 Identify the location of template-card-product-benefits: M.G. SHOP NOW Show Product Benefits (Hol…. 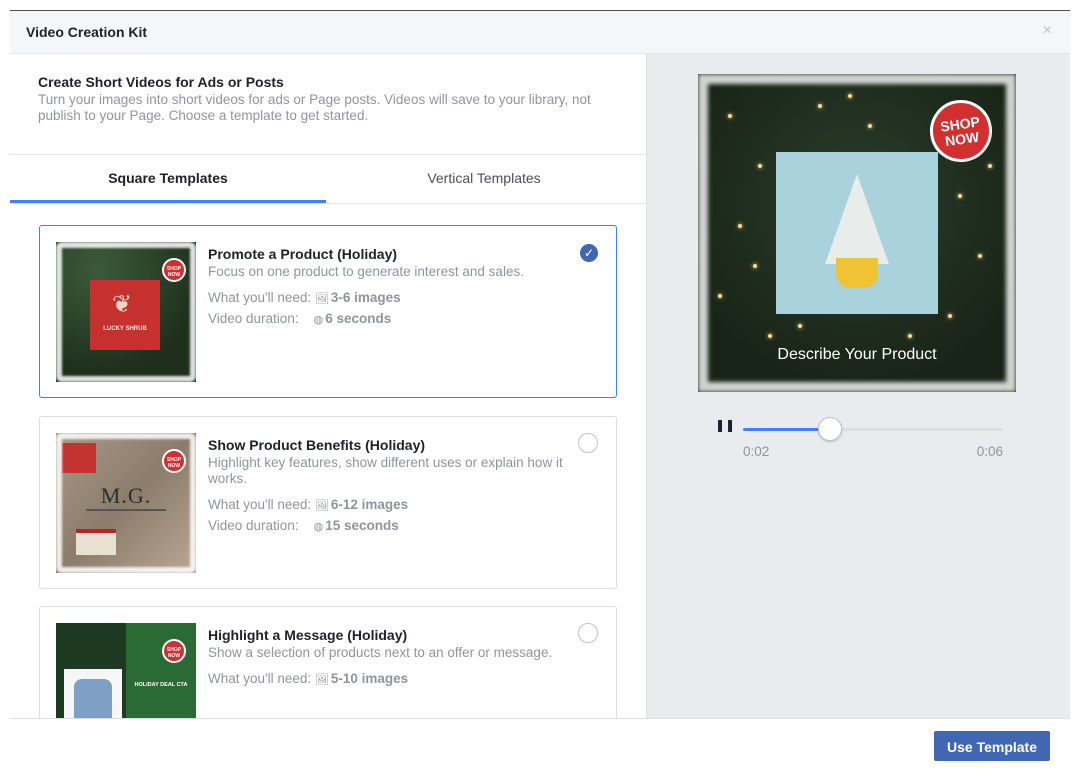
(328, 502).